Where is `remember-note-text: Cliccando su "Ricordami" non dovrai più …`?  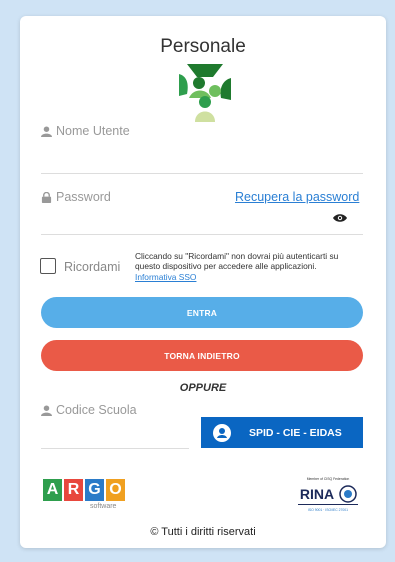 remember-note-text: Cliccando su "Ricordami" non dovrai più … is located at coordinates (237, 261).